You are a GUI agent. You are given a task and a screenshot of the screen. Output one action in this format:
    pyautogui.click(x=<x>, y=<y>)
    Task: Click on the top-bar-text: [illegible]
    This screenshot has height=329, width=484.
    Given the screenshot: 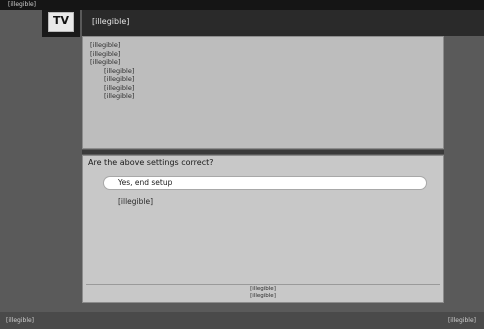 What is the action you would take?
    pyautogui.click(x=22, y=4)
    